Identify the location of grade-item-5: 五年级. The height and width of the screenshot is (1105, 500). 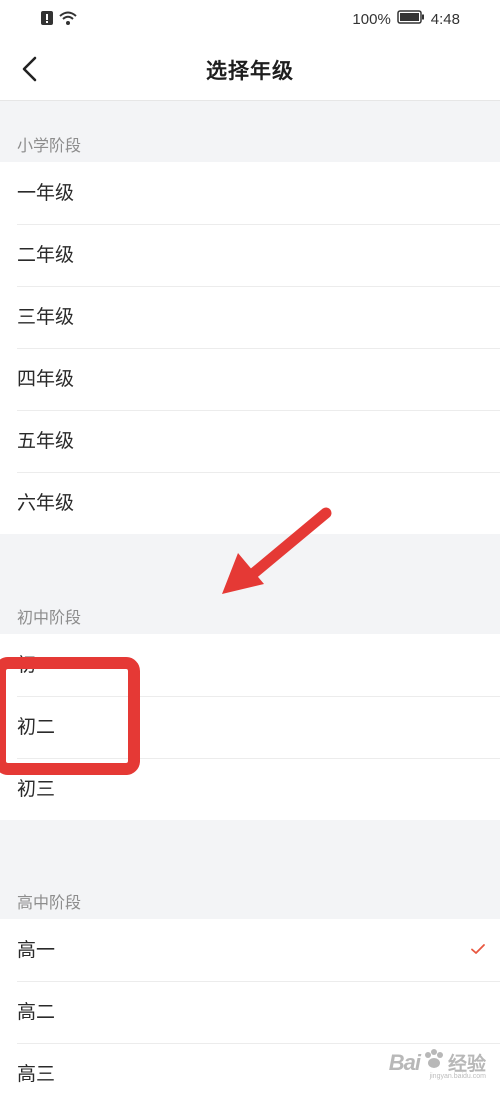
(250, 441).